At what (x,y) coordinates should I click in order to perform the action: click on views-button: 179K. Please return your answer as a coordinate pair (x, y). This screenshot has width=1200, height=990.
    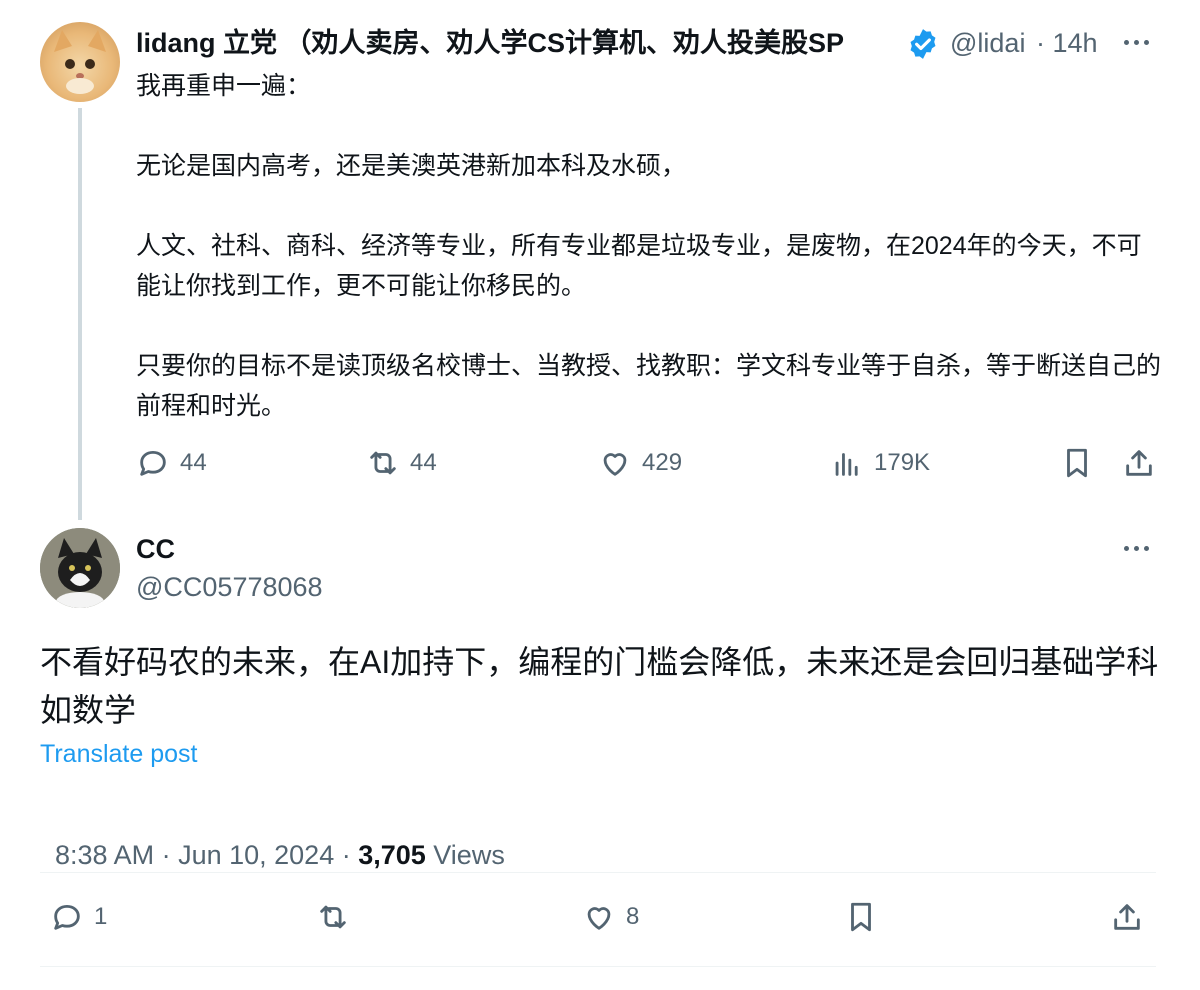
    Looking at the image, I should click on (880, 463).